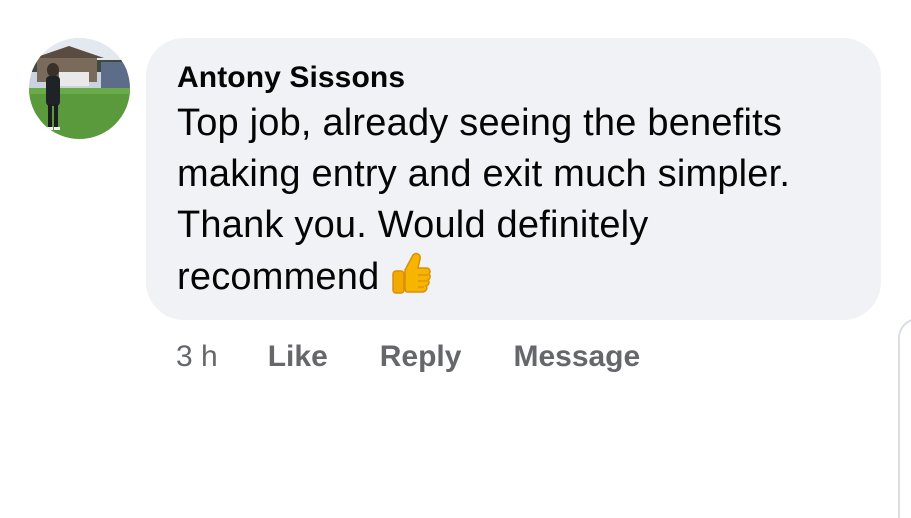  Describe the element at coordinates (411, 273) in the screenshot. I see `thumbs-up-icon` at that location.